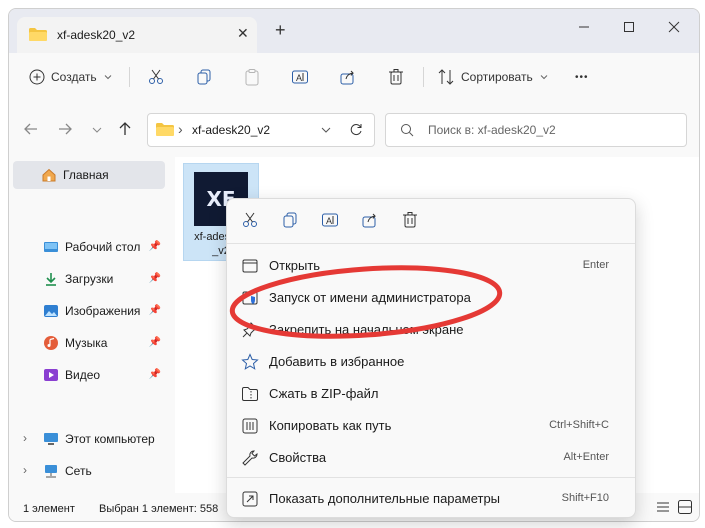 The height and width of the screenshot is (528, 705). What do you see at coordinates (629, 27) in the screenshot?
I see `maximize-button` at bounding box center [629, 27].